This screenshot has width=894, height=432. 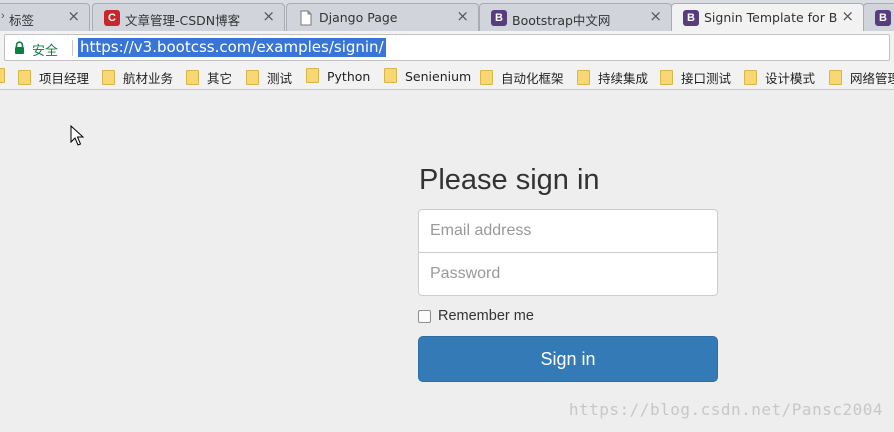 I want to click on bookmark-label: 航材业务, so click(x=148, y=78).